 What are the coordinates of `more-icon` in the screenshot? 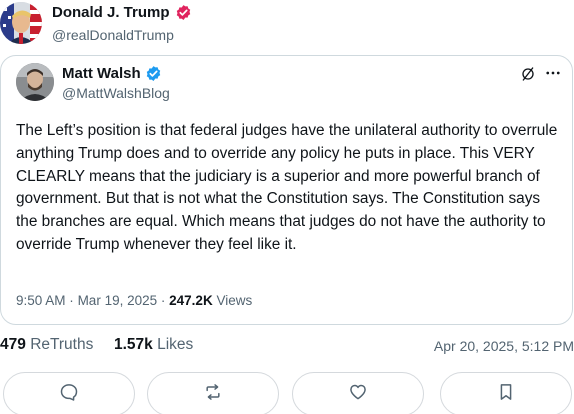 It's located at (553, 73).